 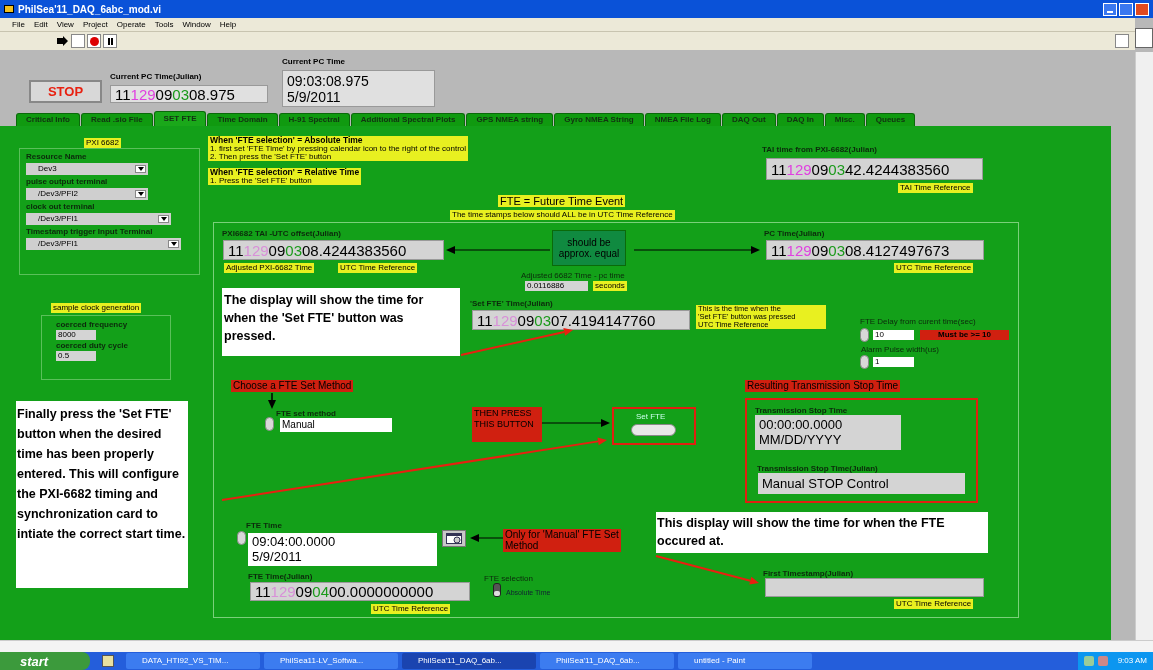 What do you see at coordinates (682, 119) in the screenshot?
I see `tab: NMEA File Log` at bounding box center [682, 119].